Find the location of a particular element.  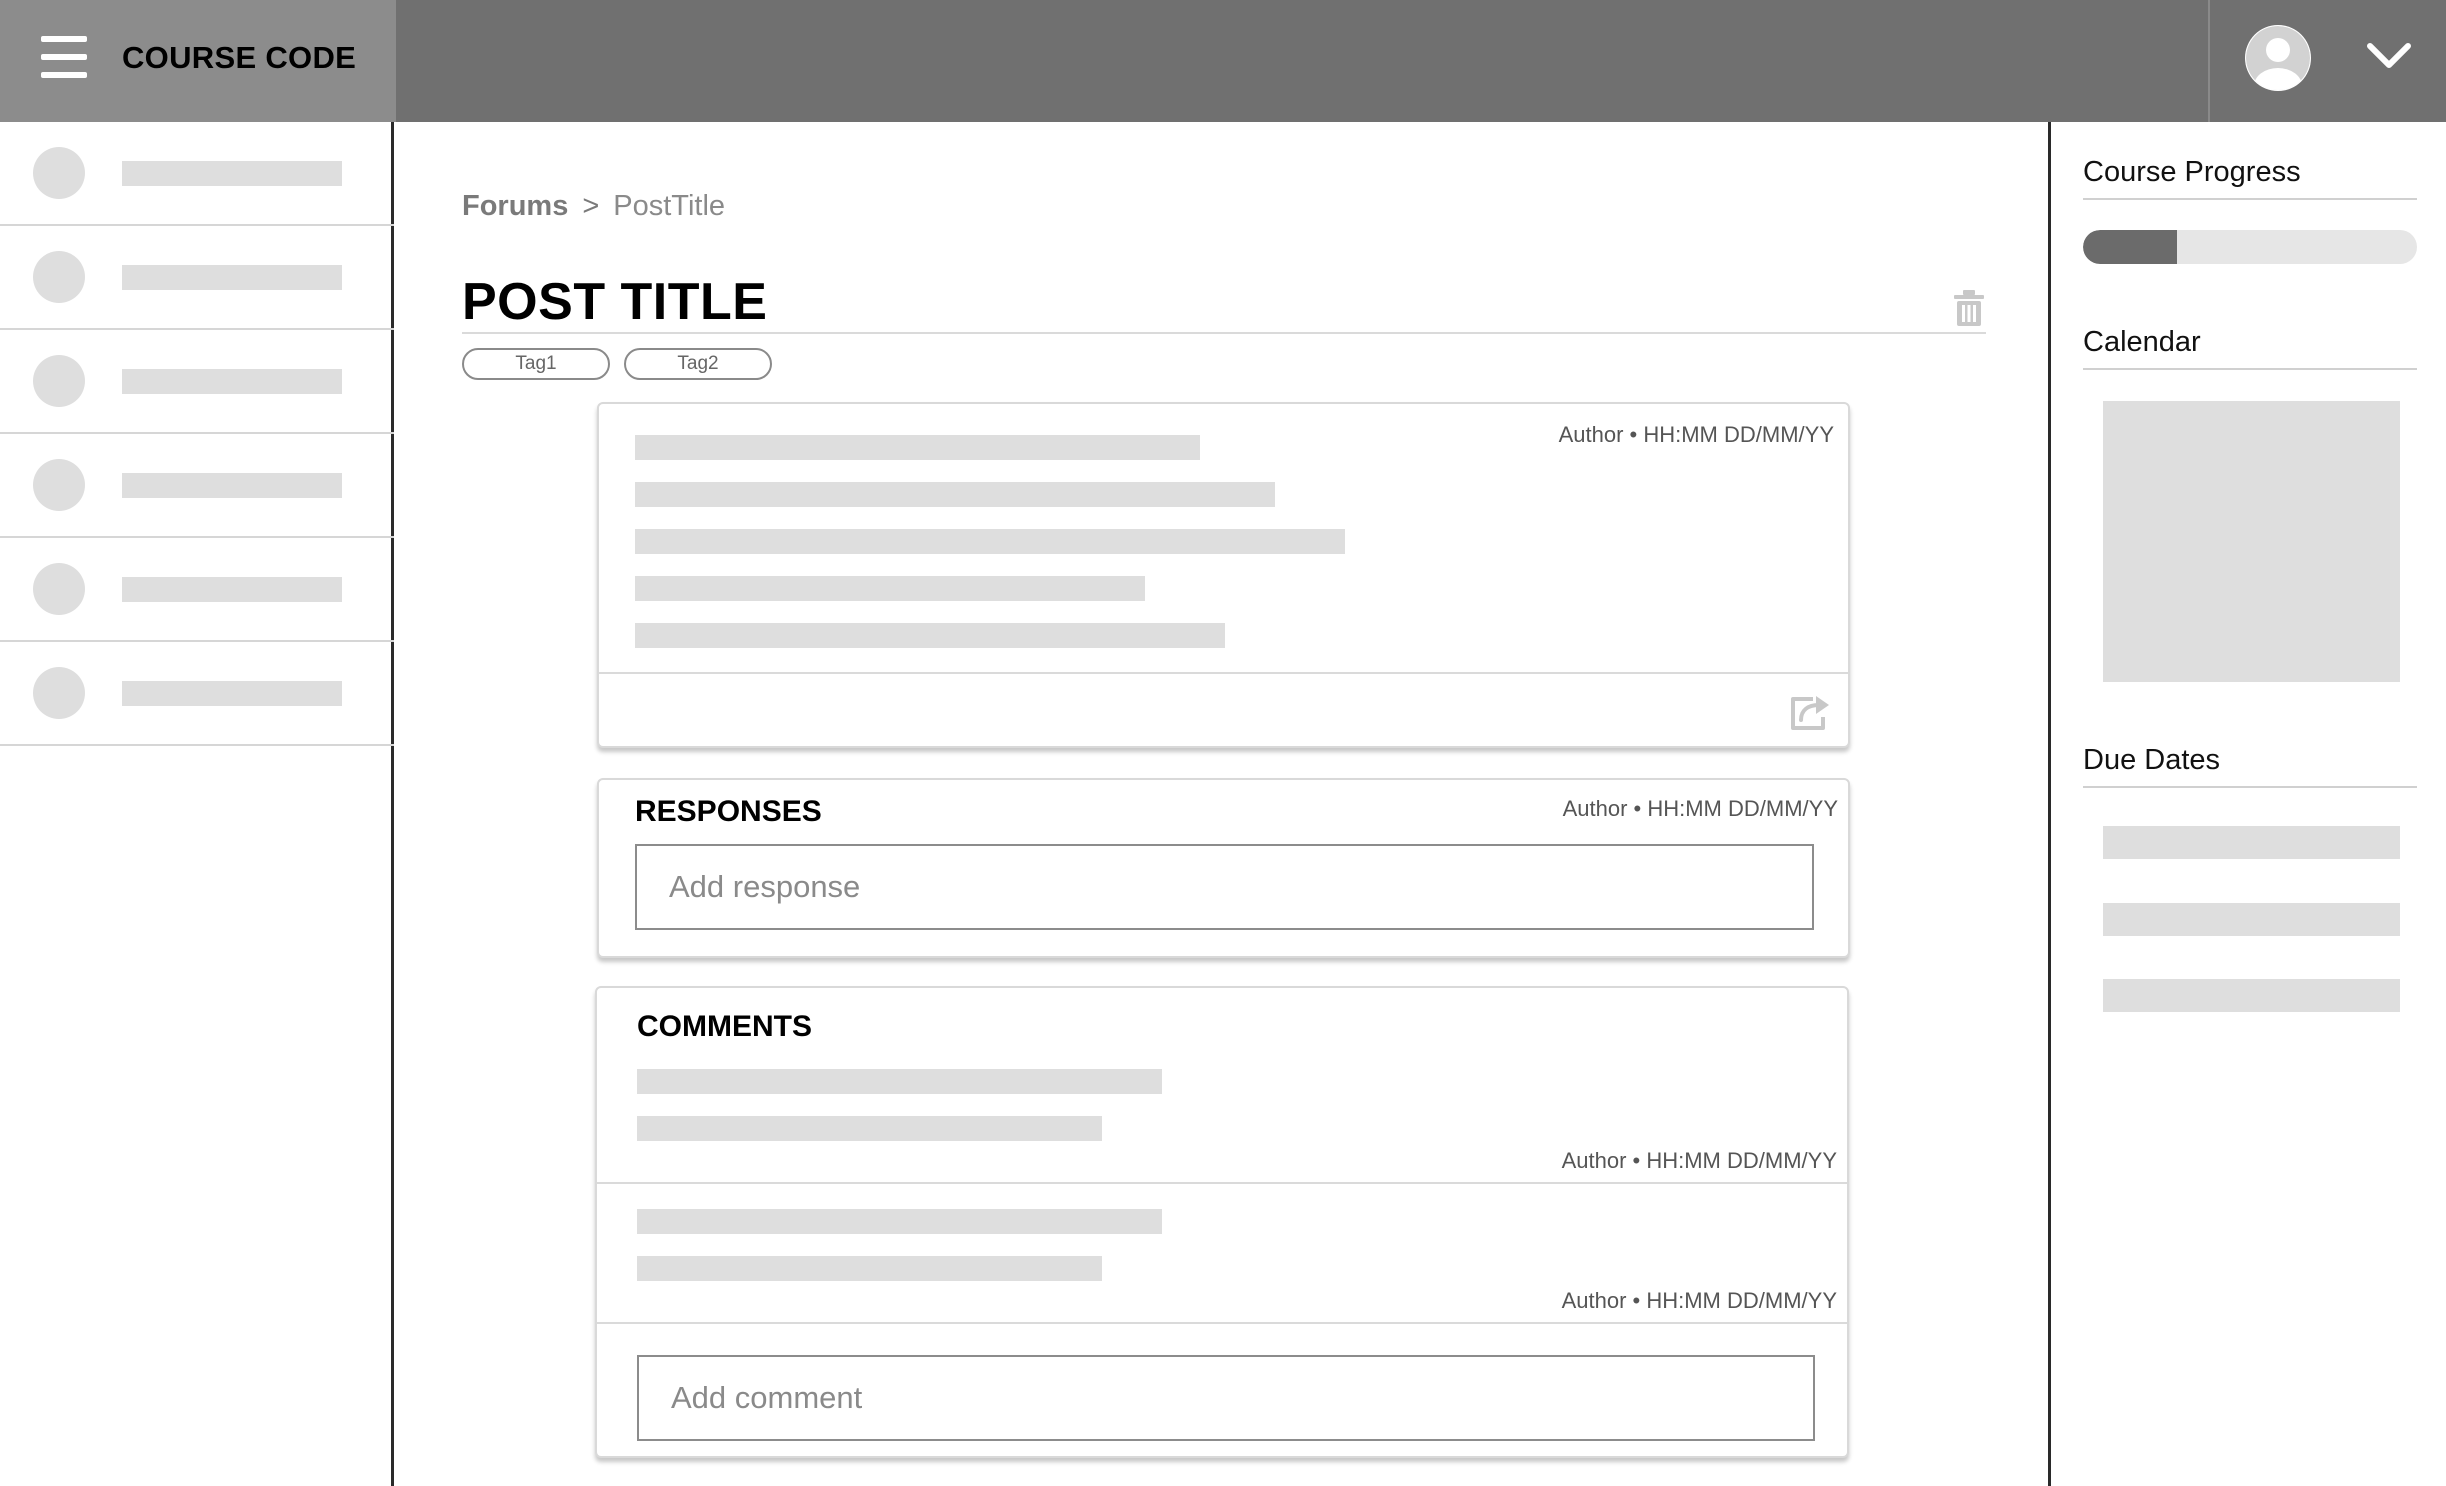

user-avatar-icon is located at coordinates (2278, 58).